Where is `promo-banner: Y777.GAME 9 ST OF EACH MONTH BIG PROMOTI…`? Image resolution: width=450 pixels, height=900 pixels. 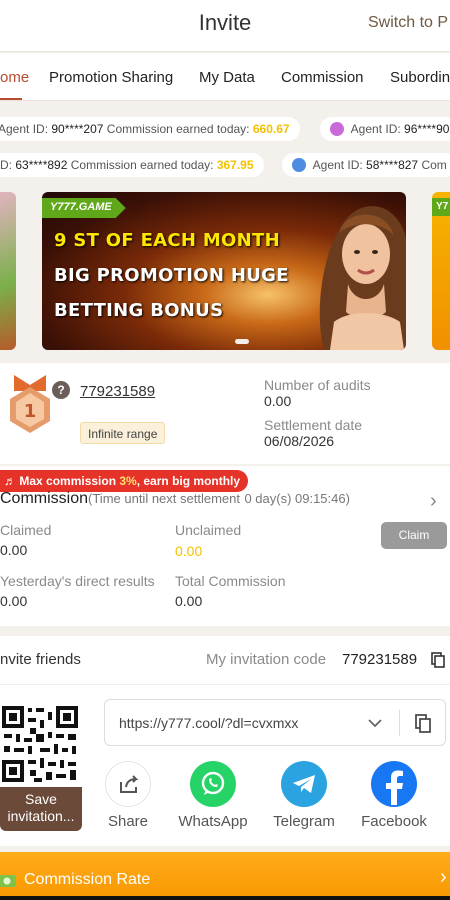 promo-banner: Y777.GAME 9 ST OF EACH MONTH BIG PROMOTI… is located at coordinates (224, 271).